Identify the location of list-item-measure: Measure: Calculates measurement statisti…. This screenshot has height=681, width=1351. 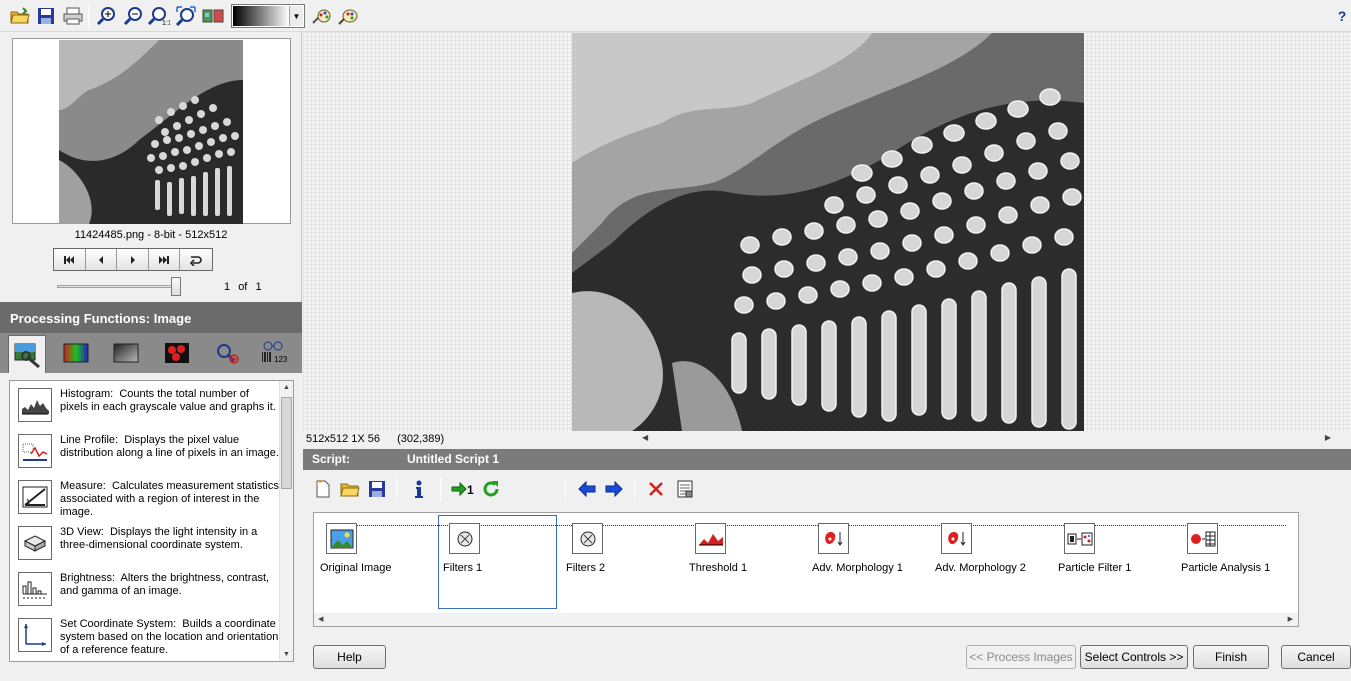
(148, 502).